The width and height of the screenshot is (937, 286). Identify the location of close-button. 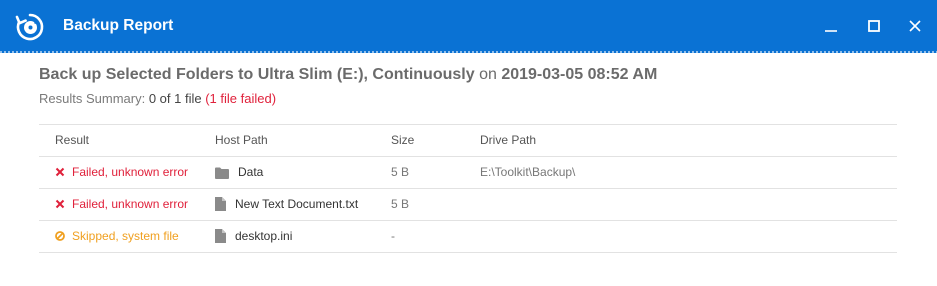
(915, 26).